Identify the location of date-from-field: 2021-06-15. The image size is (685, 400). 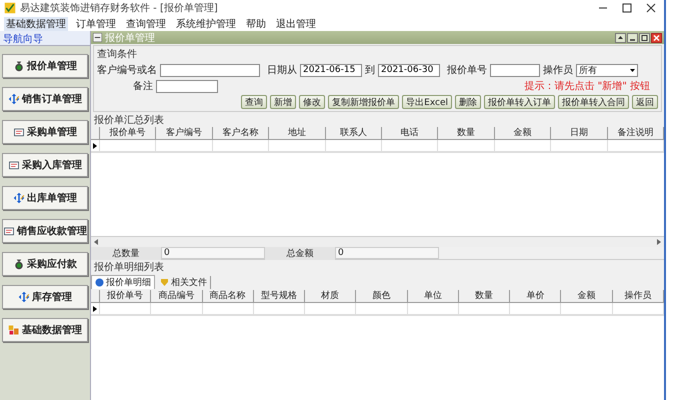
(331, 70).